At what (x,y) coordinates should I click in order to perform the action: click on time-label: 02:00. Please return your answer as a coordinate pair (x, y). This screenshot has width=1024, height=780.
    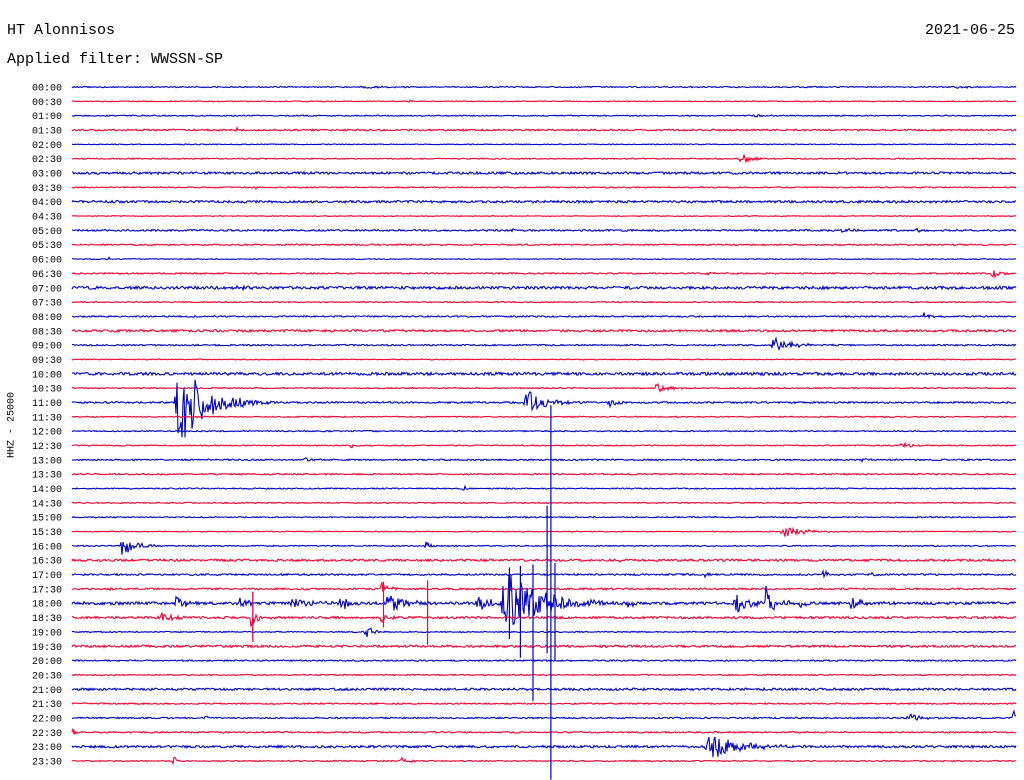
    Looking at the image, I should click on (47, 146).